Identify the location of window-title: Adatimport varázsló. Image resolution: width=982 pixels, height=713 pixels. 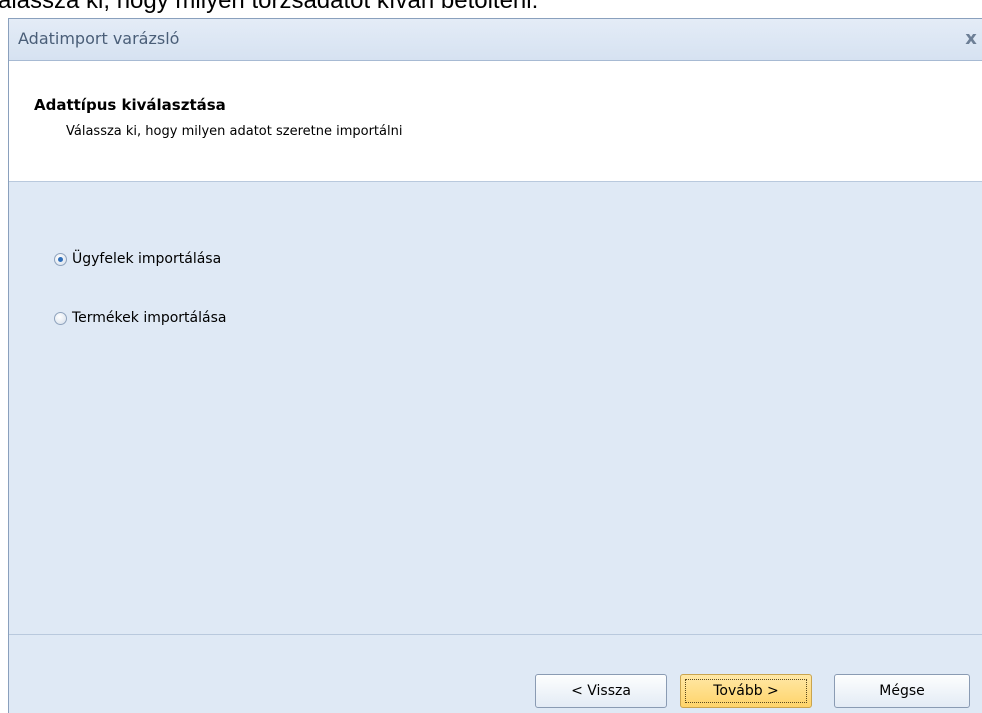
(99, 38).